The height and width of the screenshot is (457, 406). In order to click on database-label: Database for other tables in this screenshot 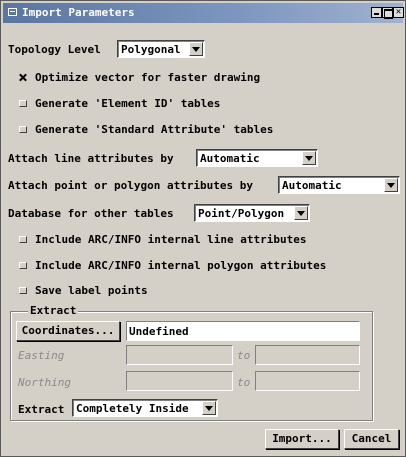, I will do `click(91, 213)`.